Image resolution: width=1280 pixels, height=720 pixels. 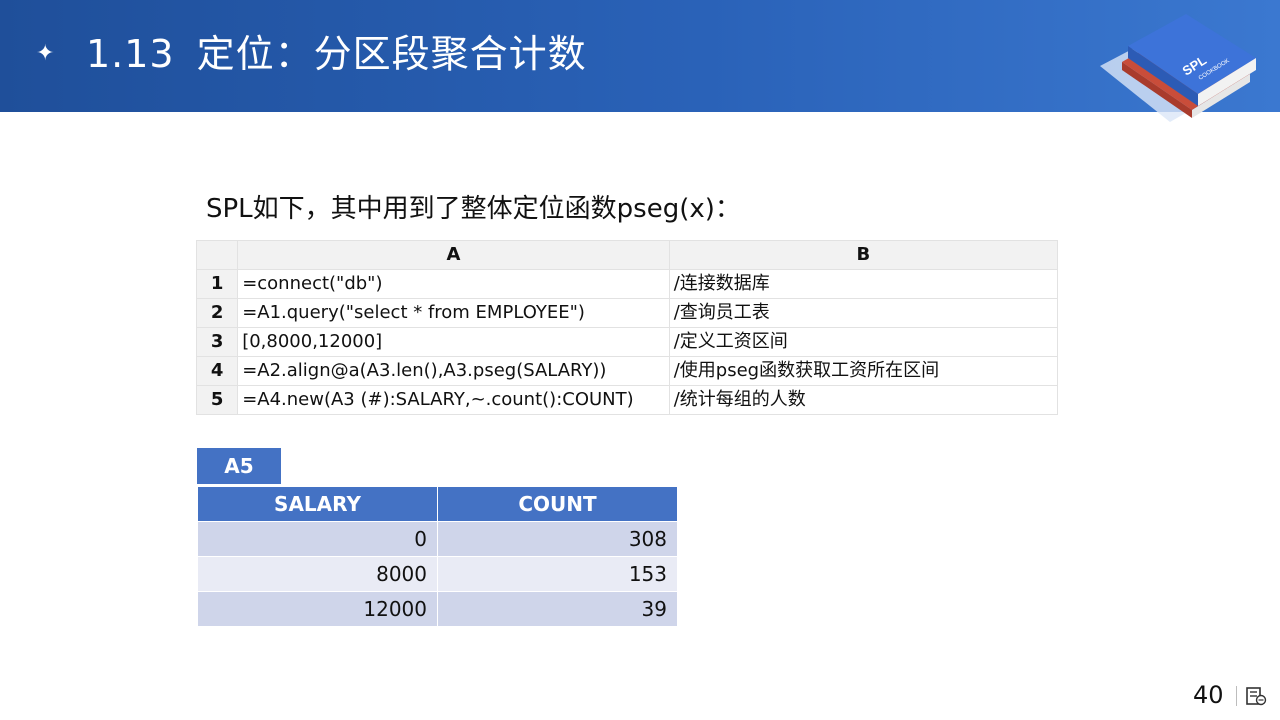 What do you see at coordinates (1178, 68) in the screenshot?
I see `spl-cookbook-logo: SPL COOKBOOK` at bounding box center [1178, 68].